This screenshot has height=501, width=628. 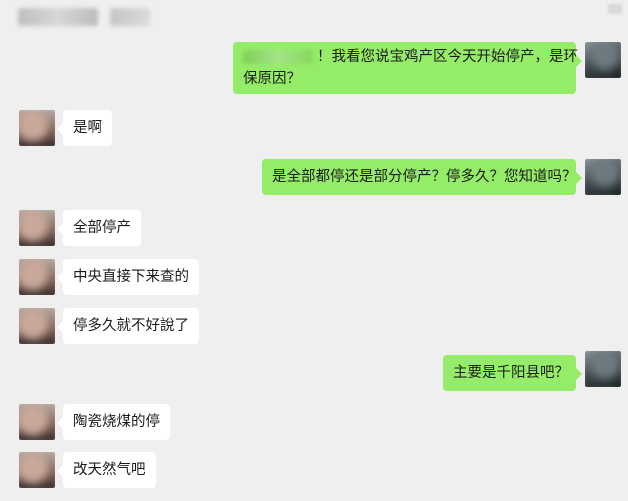 I want to click on message-bubble: 中央直接下来查的, so click(x=128, y=277).